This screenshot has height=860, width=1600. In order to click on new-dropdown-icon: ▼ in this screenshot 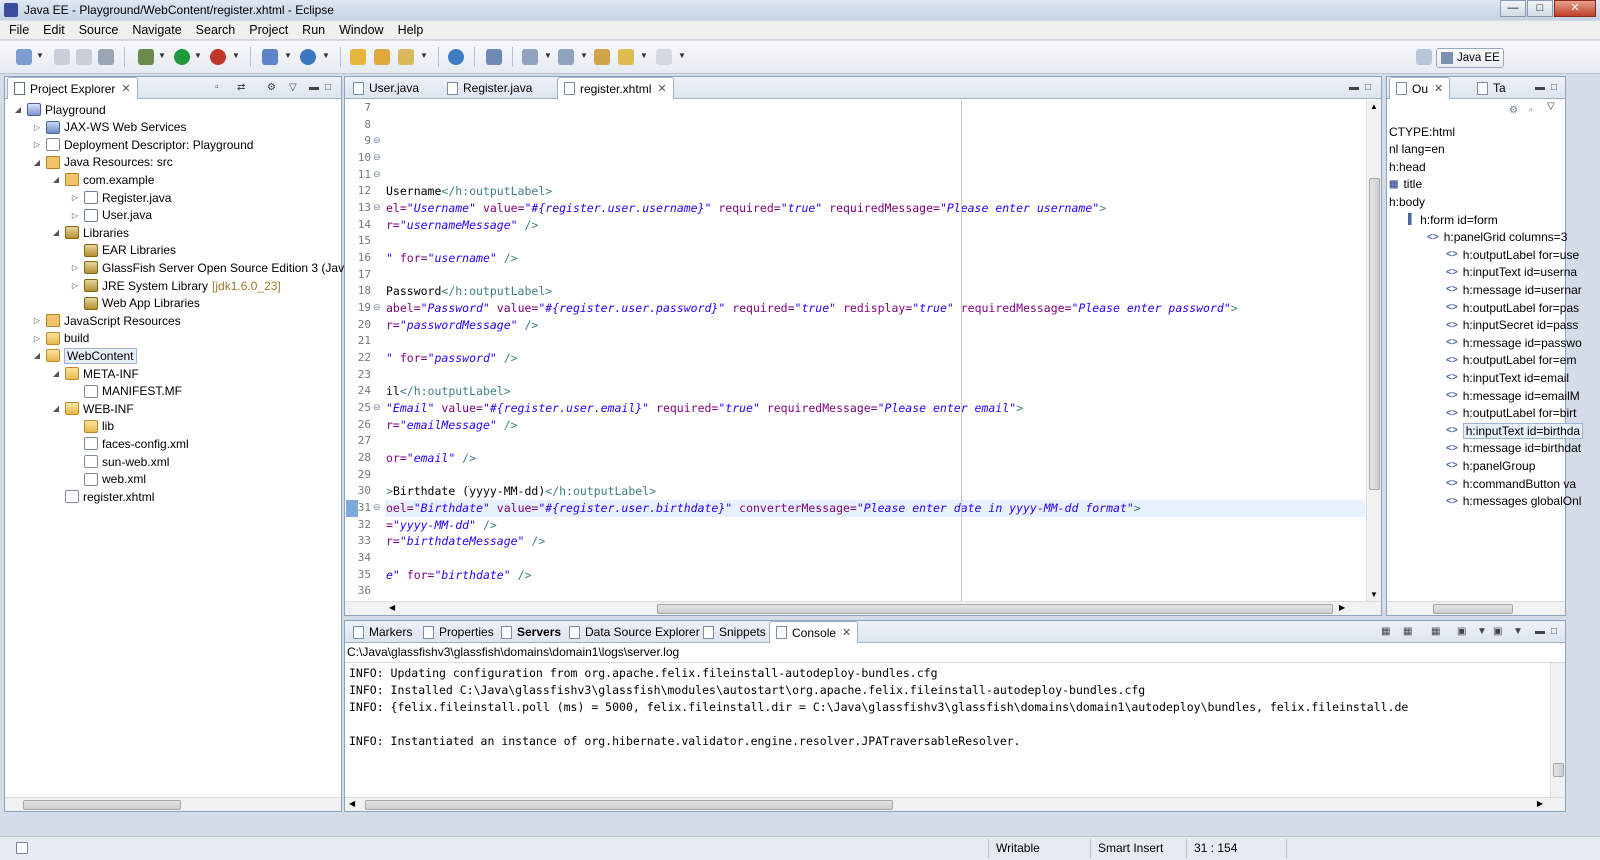, I will do `click(40, 55)`.